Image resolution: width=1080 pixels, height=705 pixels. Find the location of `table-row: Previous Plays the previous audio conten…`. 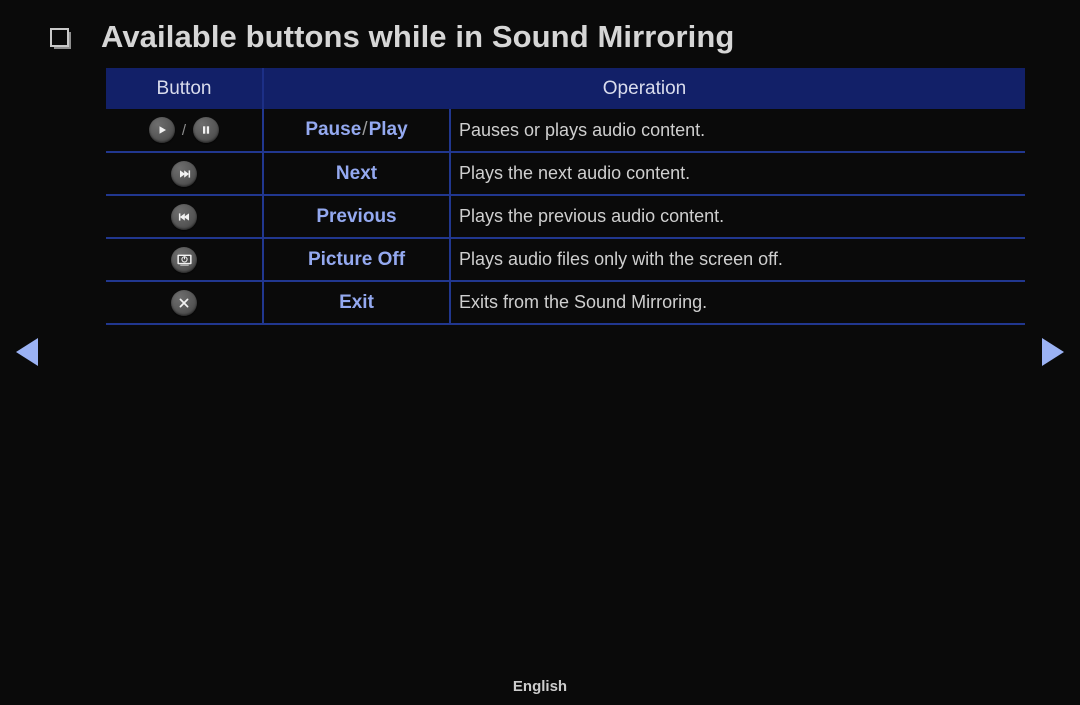

table-row: Previous Plays the previous audio conten… is located at coordinates (566, 217).